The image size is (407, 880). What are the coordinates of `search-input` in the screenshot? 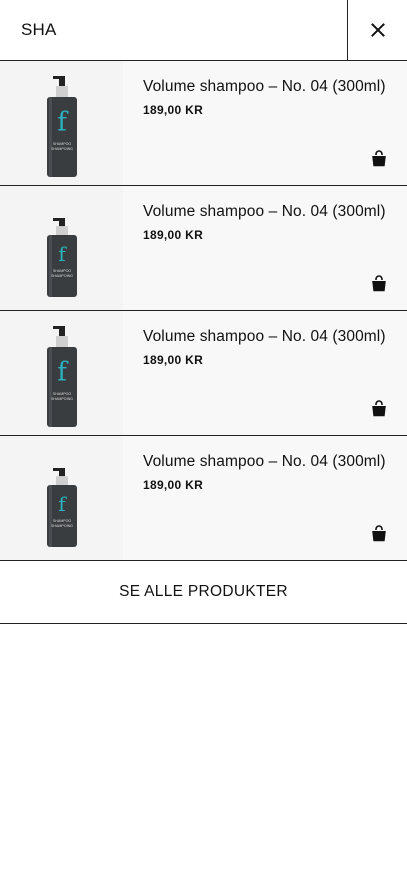 It's located at (173, 30).